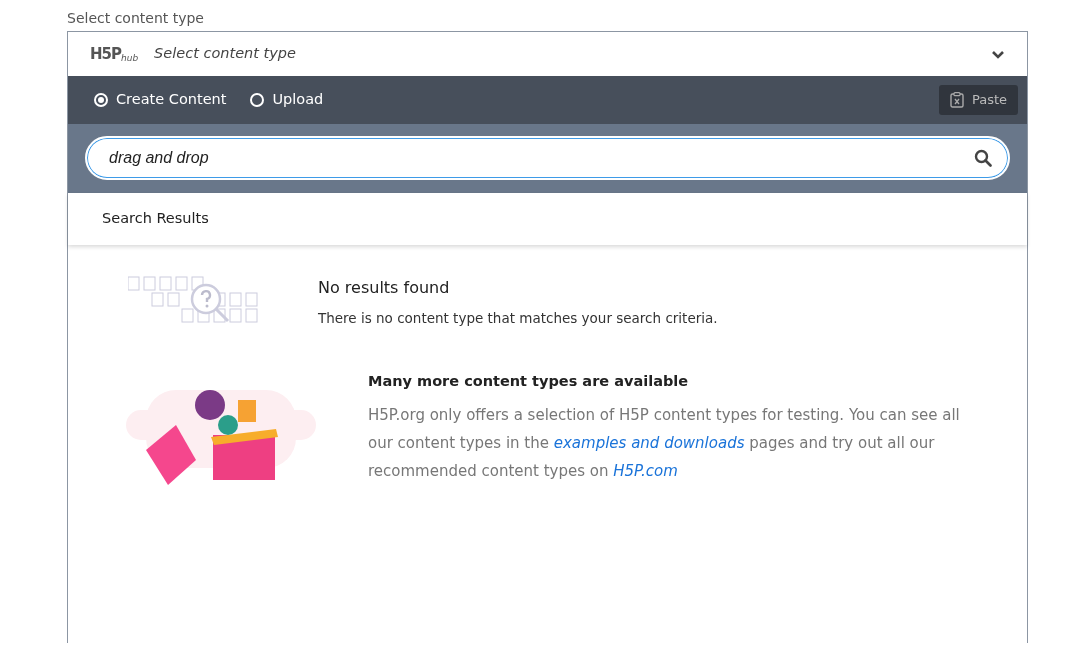 The width and height of the screenshot is (1077, 649). What do you see at coordinates (956, 100) in the screenshot?
I see `clipboard-icon` at bounding box center [956, 100].